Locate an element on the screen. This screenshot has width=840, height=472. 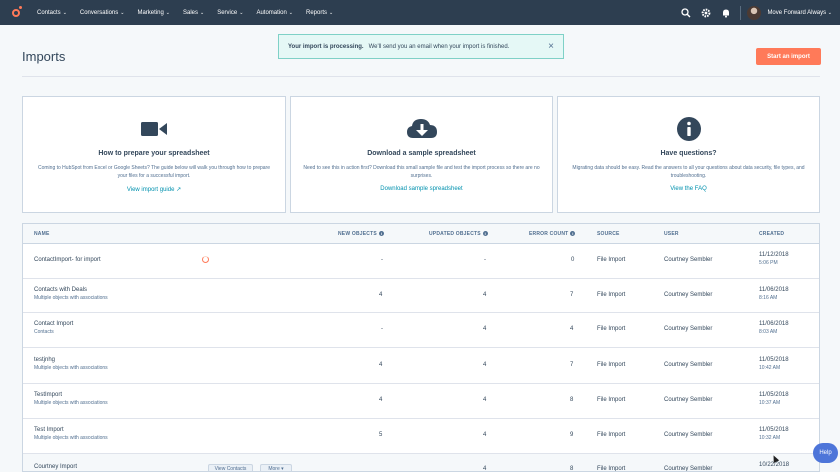
card-title: Download a sample spreadsheet is located at coordinates (421, 153).